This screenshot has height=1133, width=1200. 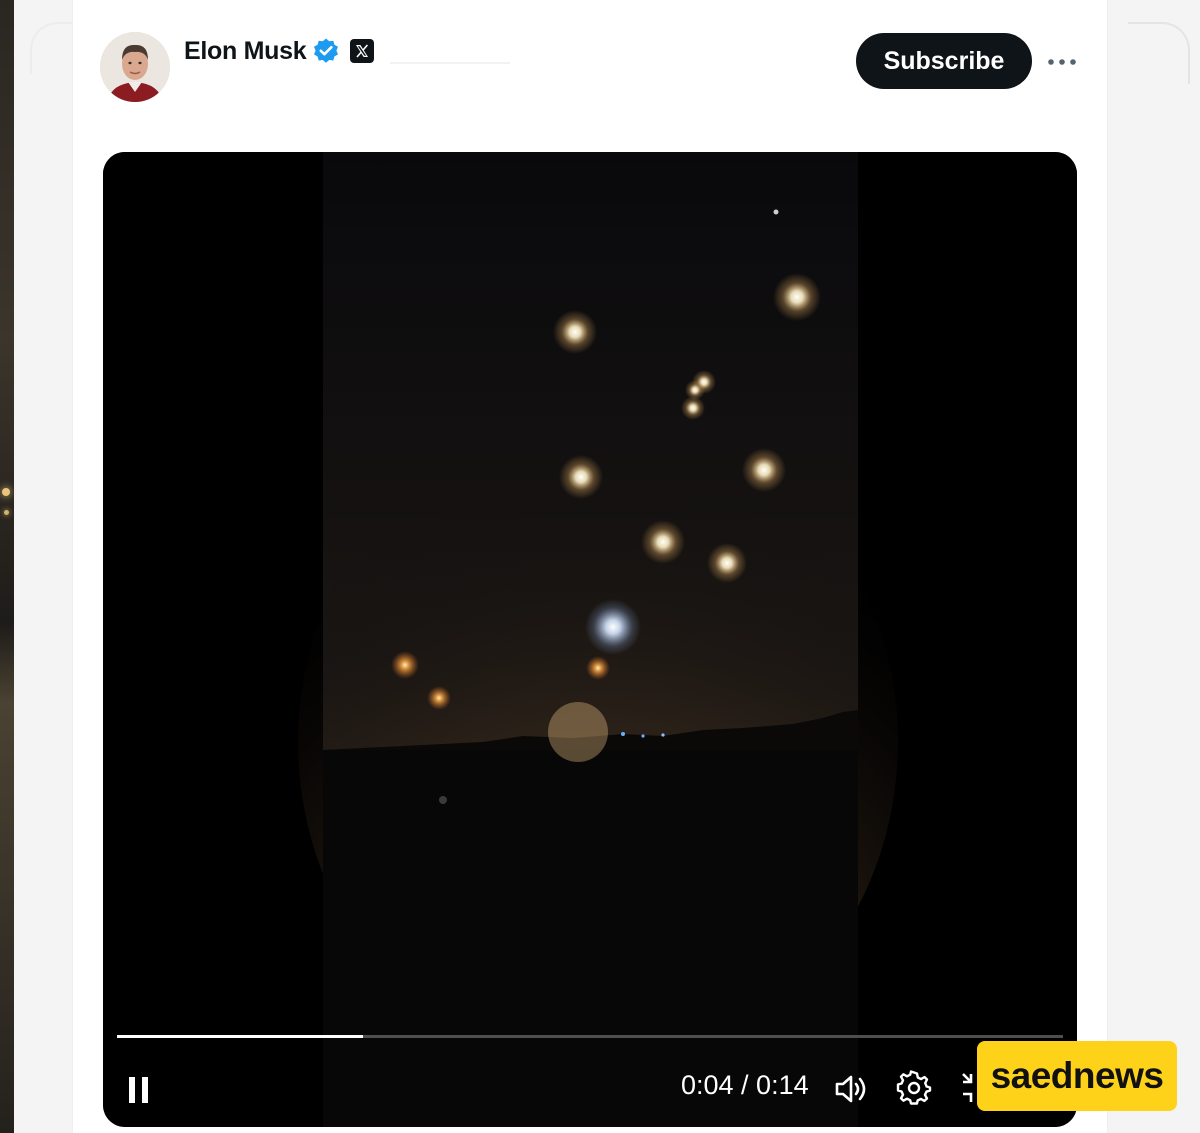 I want to click on gear-icon, so click(x=914, y=1088).